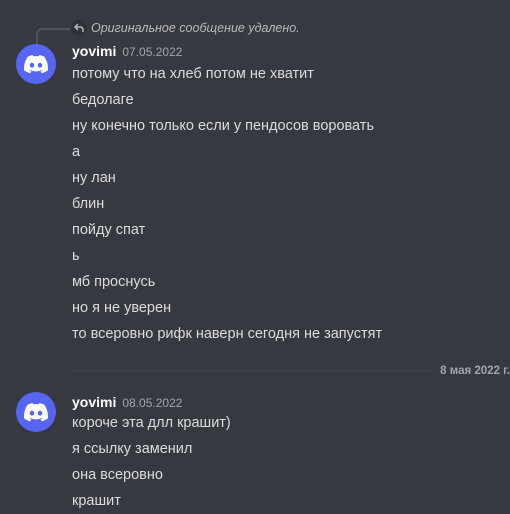 This screenshot has width=510, height=514. What do you see at coordinates (151, 423) in the screenshot?
I see `message-line: короче эта длл крашит)` at bounding box center [151, 423].